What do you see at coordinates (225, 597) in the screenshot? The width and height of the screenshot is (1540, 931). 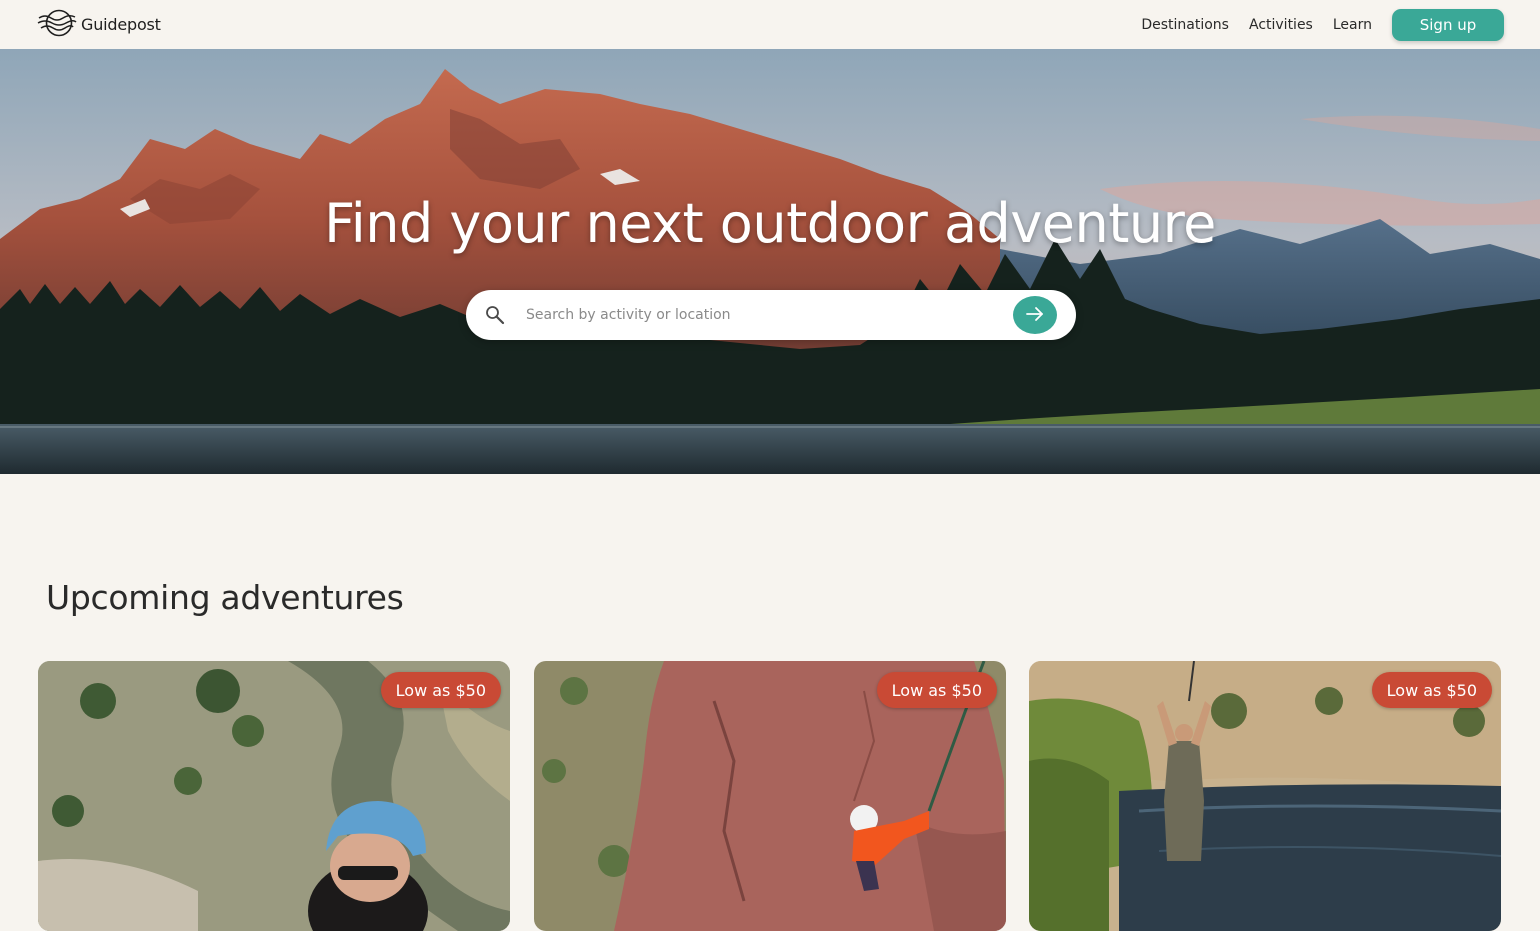 I see `section-title-upcoming-adventures: Upcoming adventures` at bounding box center [225, 597].